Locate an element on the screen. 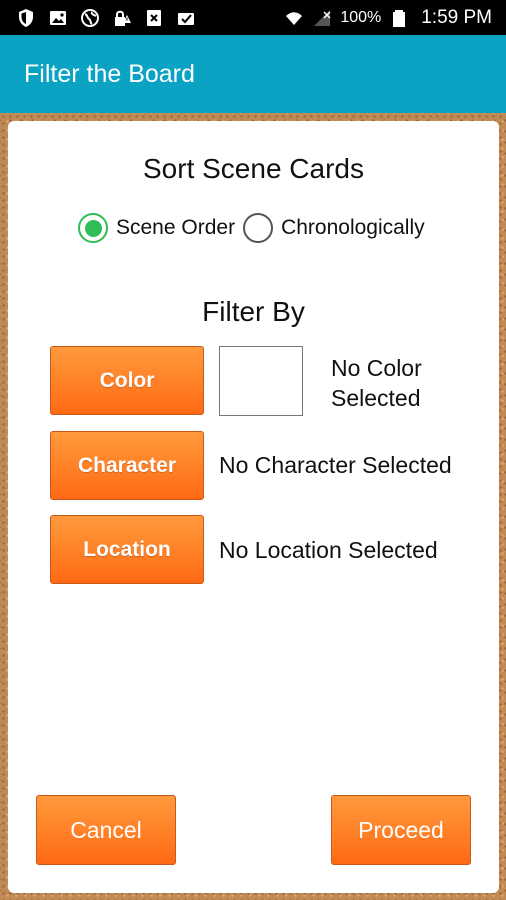 The image size is (506, 900). clock: 1:59 PM is located at coordinates (456, 17).